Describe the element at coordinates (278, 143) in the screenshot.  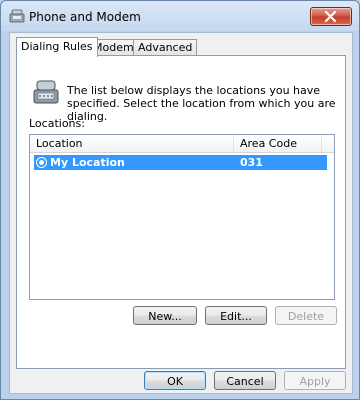
I see `column-header-area-code: Area Code` at that location.